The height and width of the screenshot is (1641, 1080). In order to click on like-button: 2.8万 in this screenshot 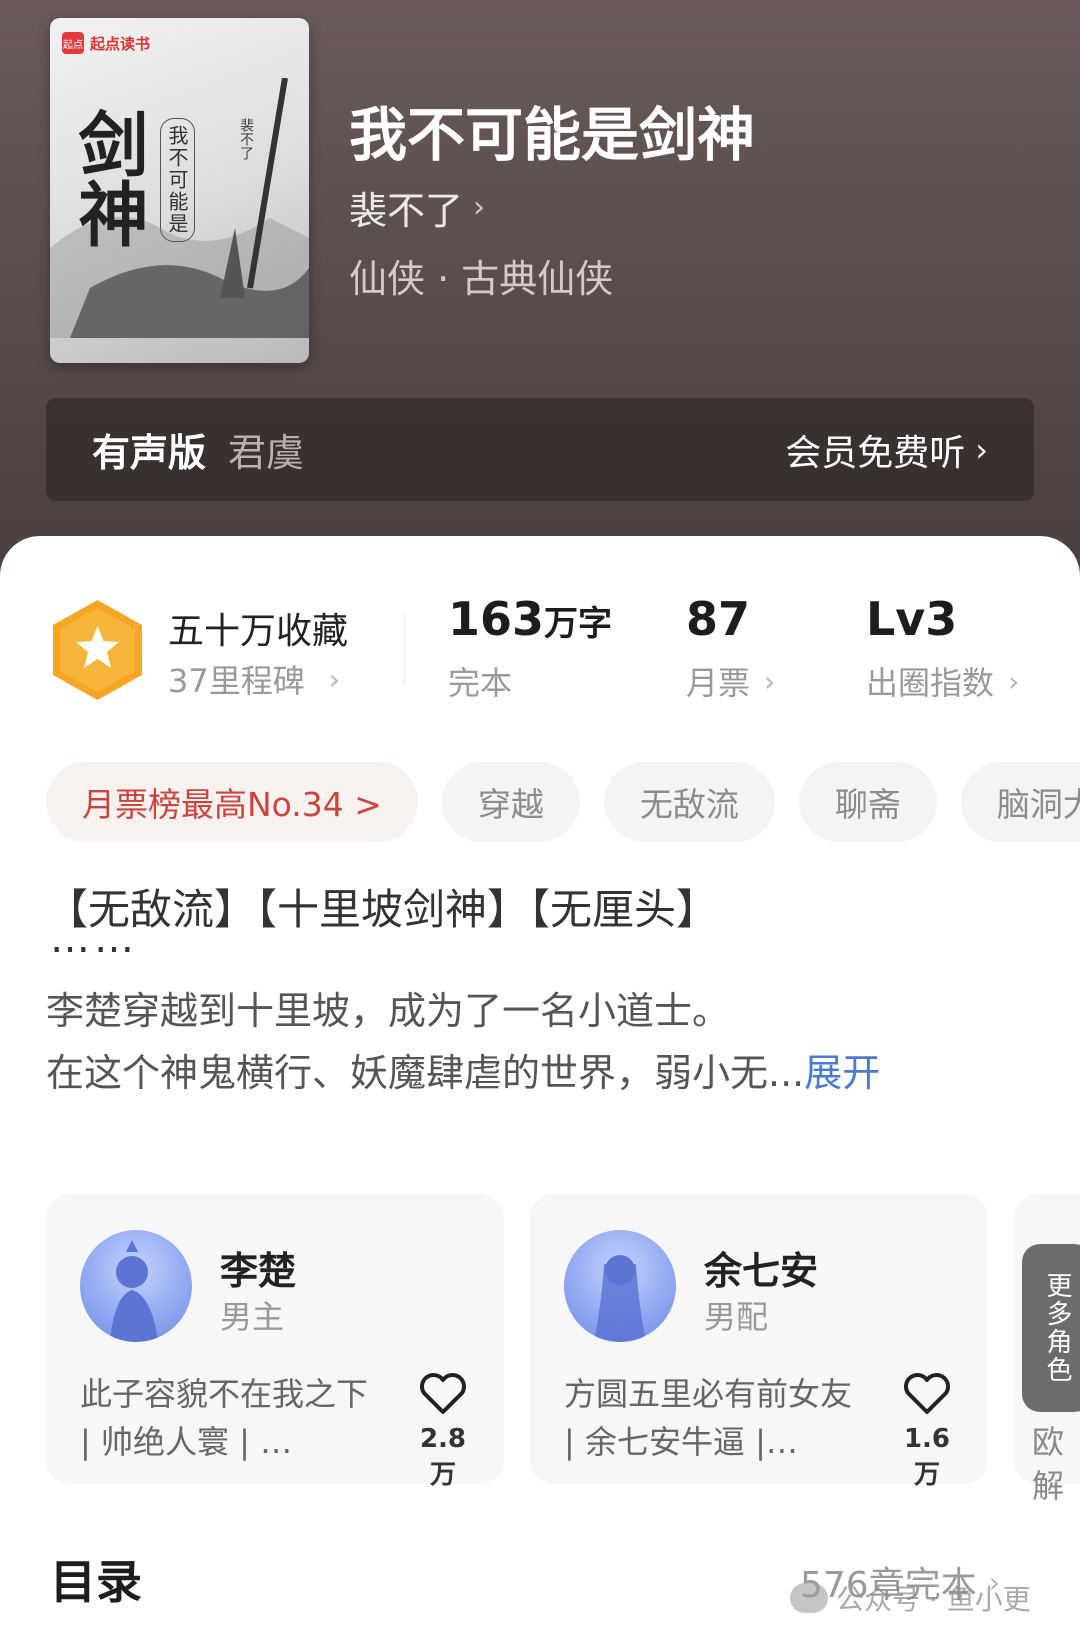, I will do `click(443, 1431)`.